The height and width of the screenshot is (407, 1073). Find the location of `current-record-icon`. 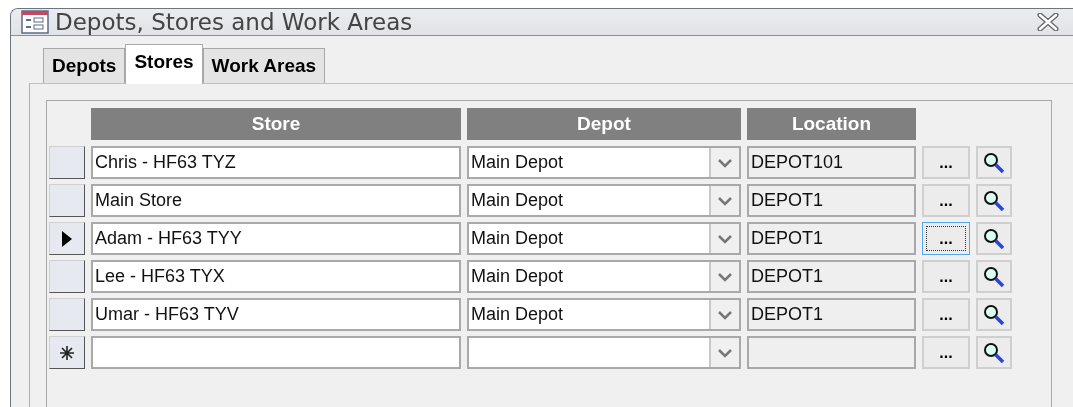

current-record-icon is located at coordinates (67, 238).